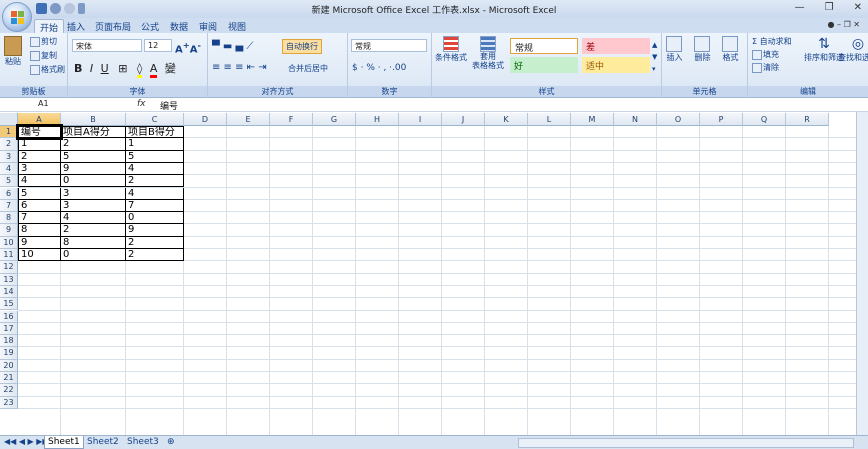  Describe the element at coordinates (616, 65) in the screenshot. I see `style-neutral: 适中` at that location.